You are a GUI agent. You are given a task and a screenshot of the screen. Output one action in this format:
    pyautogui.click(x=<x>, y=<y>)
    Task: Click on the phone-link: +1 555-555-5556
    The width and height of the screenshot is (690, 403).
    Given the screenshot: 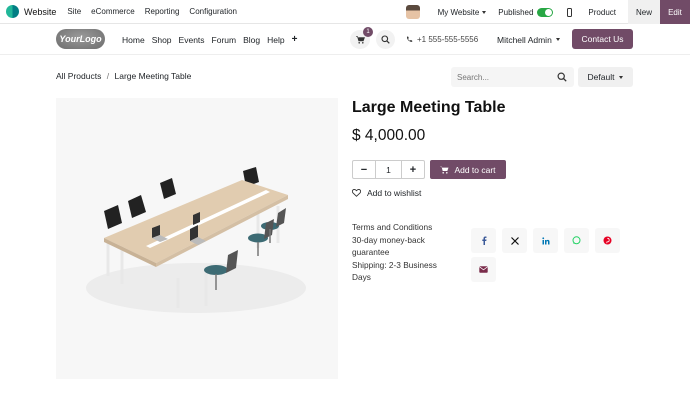 What is the action you would take?
    pyautogui.click(x=442, y=39)
    